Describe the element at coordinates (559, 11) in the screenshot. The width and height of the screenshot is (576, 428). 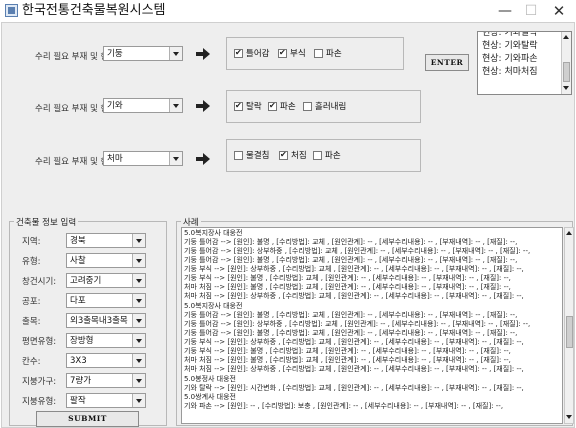
I see `close-button: ✕` at that location.